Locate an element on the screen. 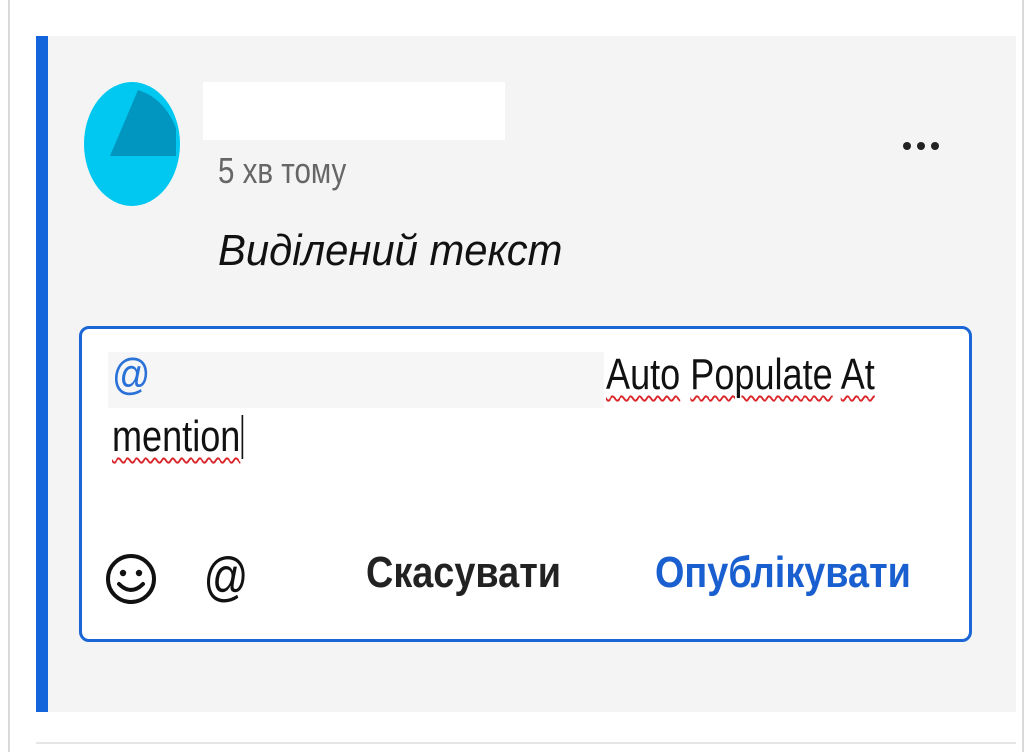  word-mention: mention is located at coordinates (176, 436).